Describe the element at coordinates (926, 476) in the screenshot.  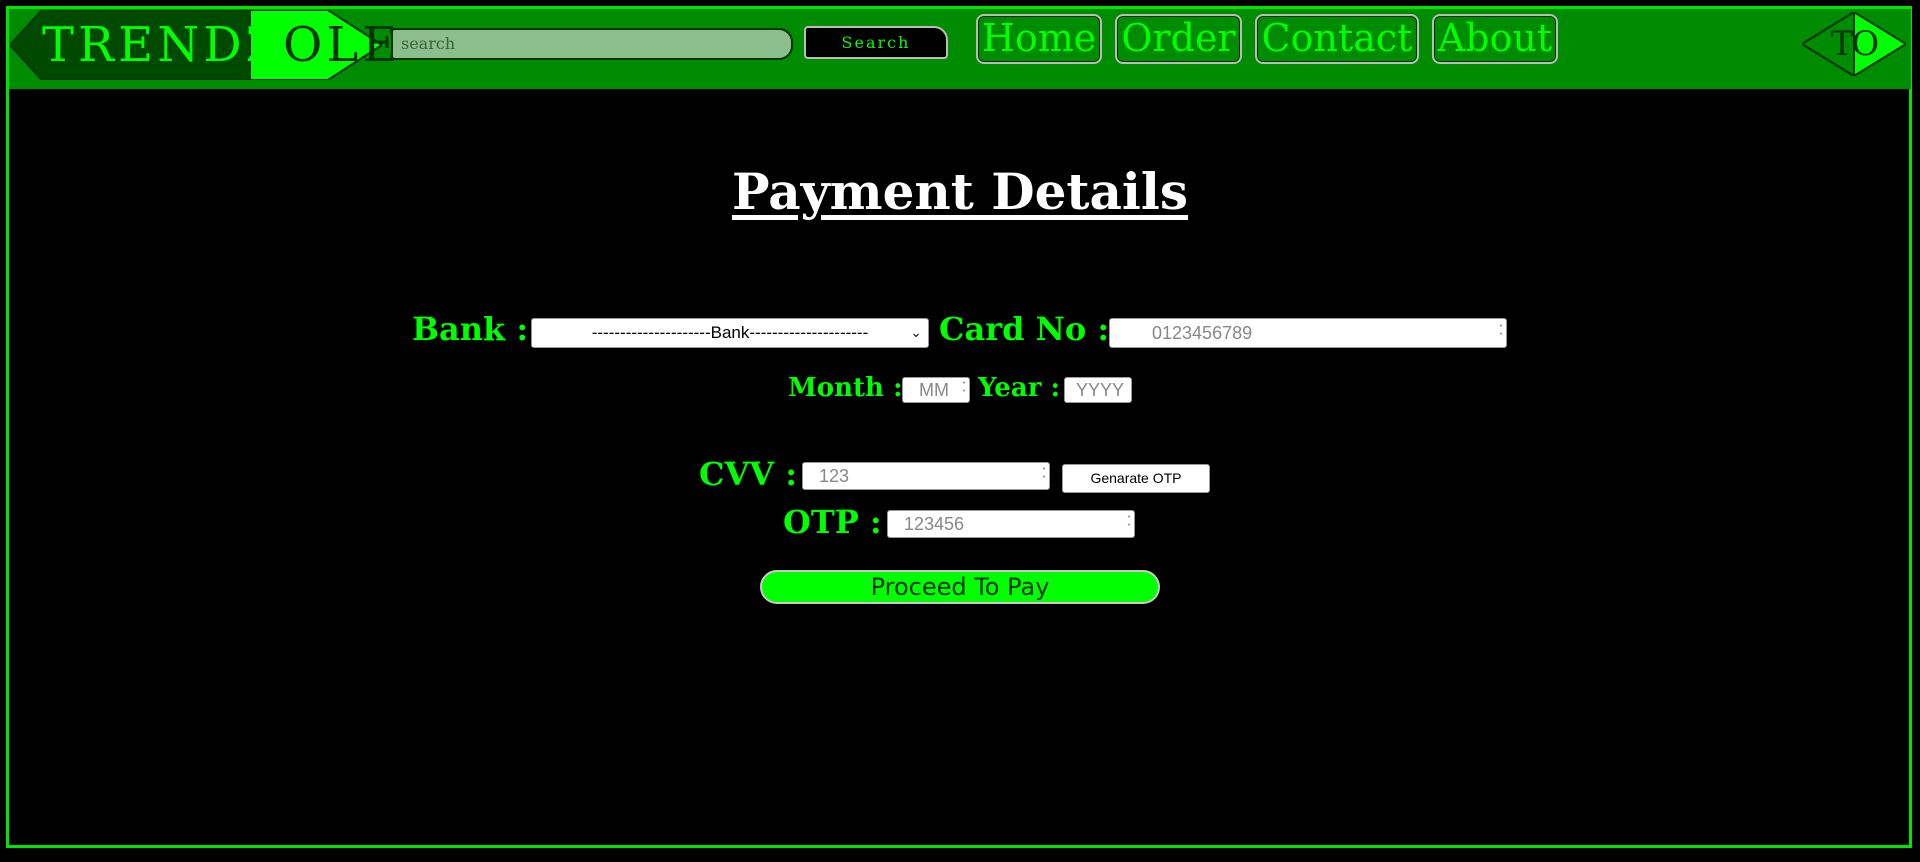
I see `cvv-input: 123 ˄ ˅` at that location.